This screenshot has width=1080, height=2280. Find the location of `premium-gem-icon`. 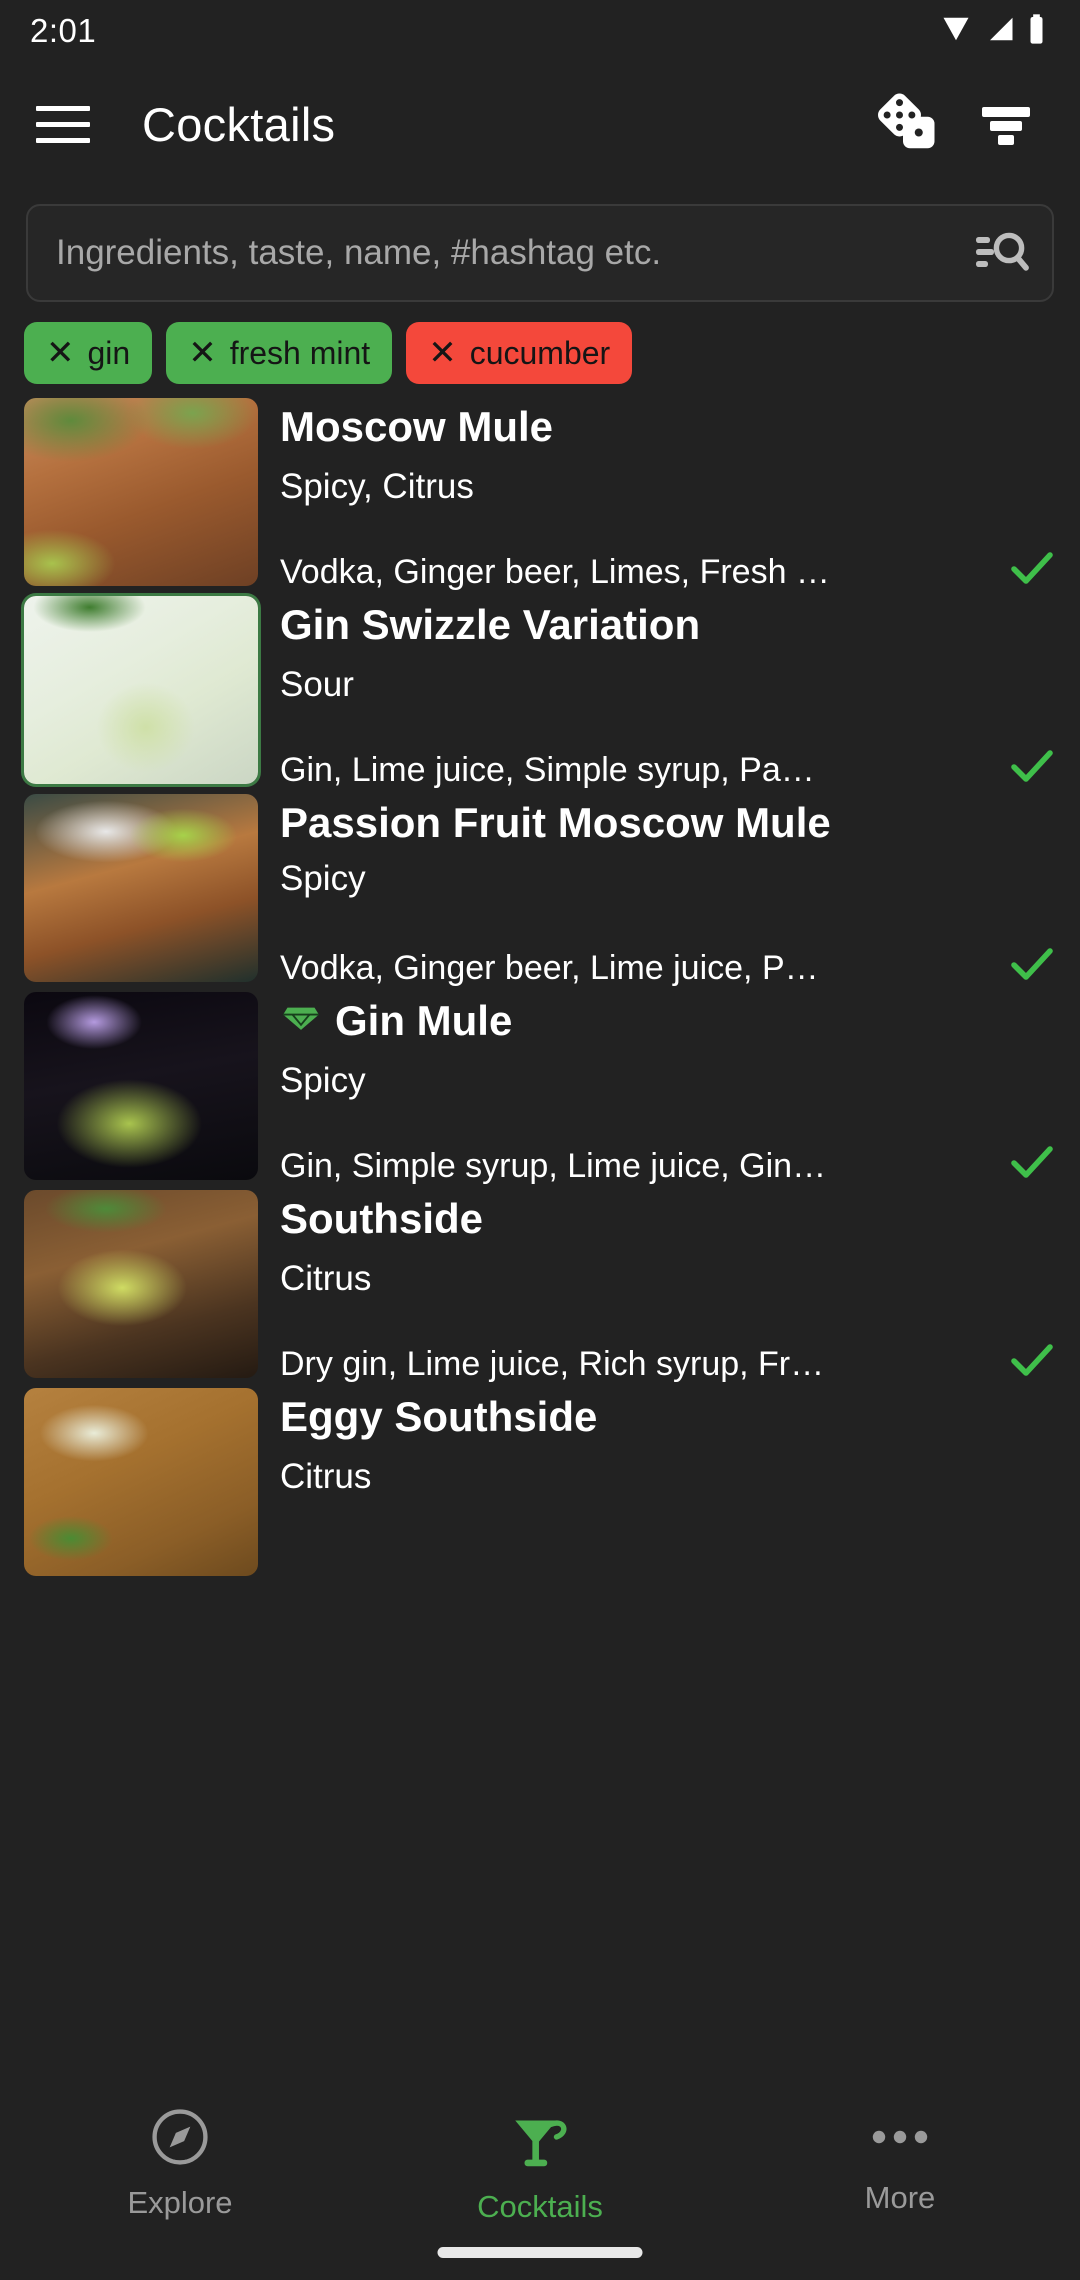

premium-gem-icon is located at coordinates (301, 1021).